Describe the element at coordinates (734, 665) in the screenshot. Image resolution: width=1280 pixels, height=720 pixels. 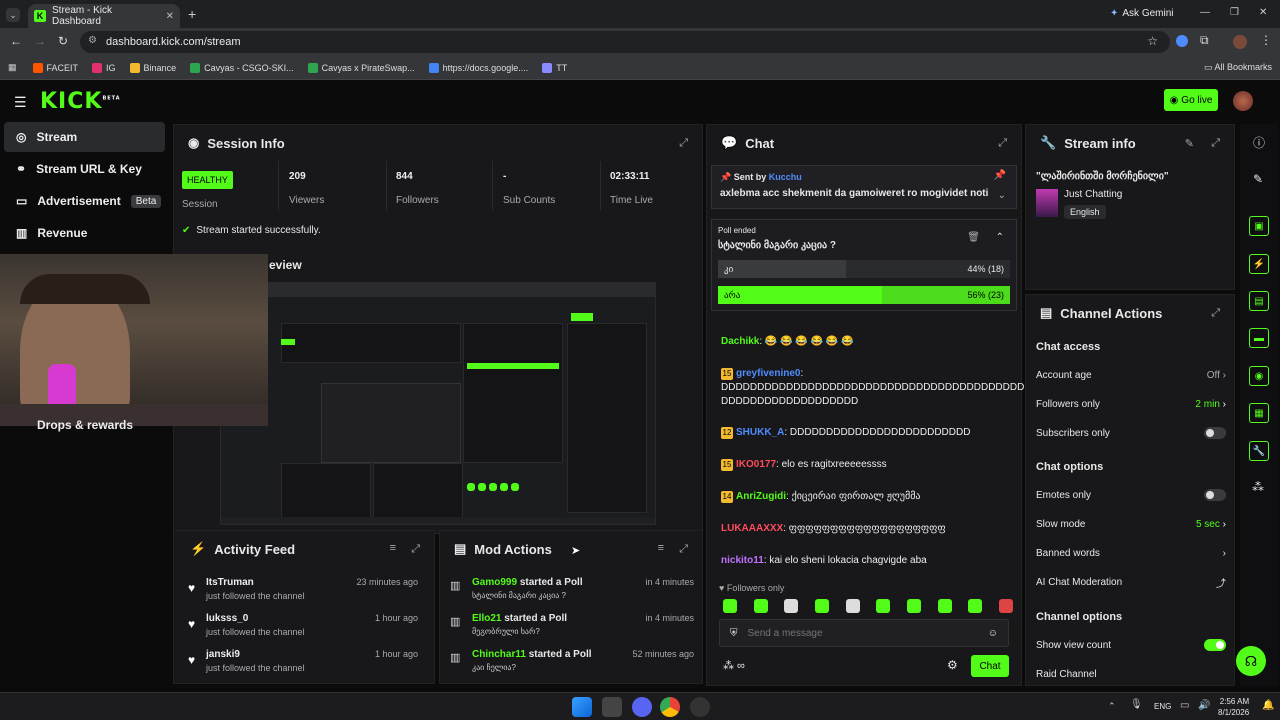
I see `chat-tools-icon: ⁂ ∞` at that location.